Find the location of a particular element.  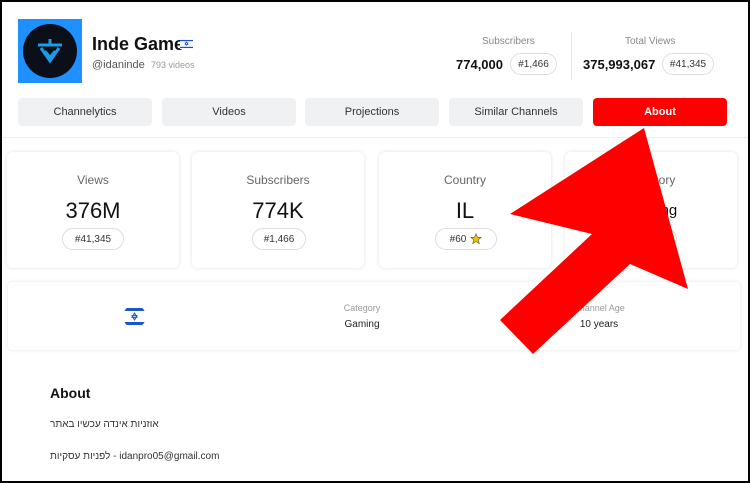

about-heading: About is located at coordinates (70, 393).